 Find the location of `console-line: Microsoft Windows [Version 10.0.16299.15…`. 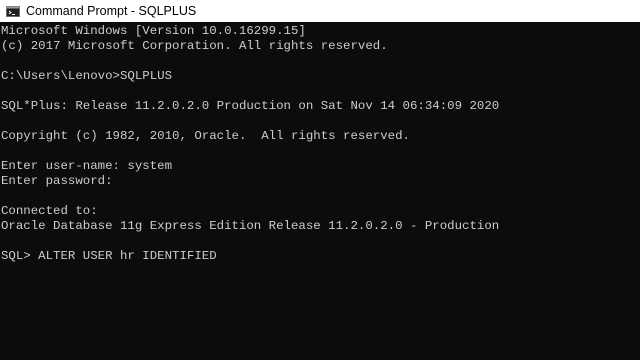

console-line: Microsoft Windows [Version 10.0.16299.15… is located at coordinates (153, 31).